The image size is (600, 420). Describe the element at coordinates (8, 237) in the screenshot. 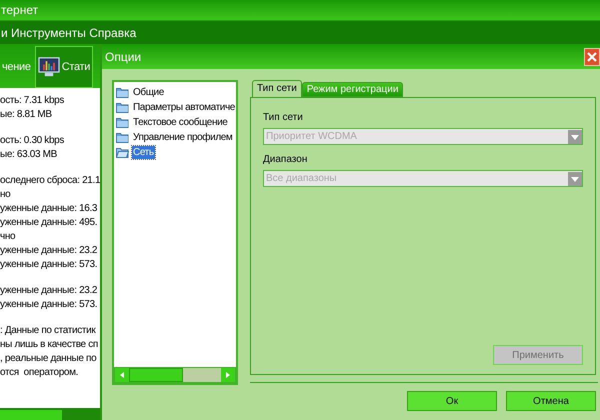

I see `stat-line: чно` at that location.